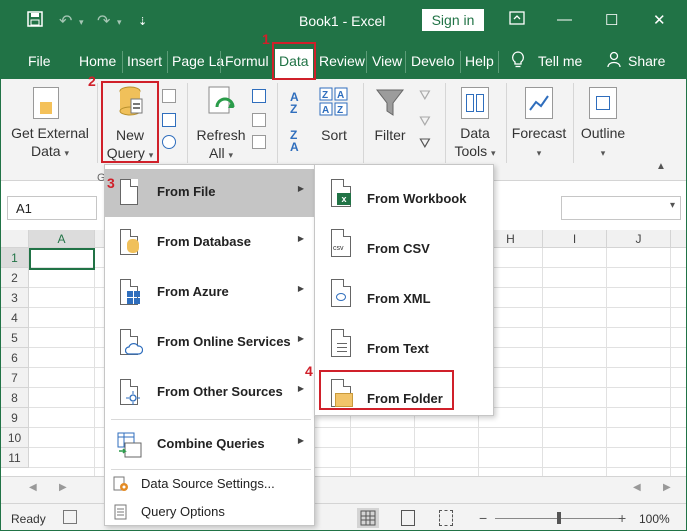 The image size is (687, 531). What do you see at coordinates (341, 344) in the screenshot?
I see `text-file-icon` at bounding box center [341, 344].